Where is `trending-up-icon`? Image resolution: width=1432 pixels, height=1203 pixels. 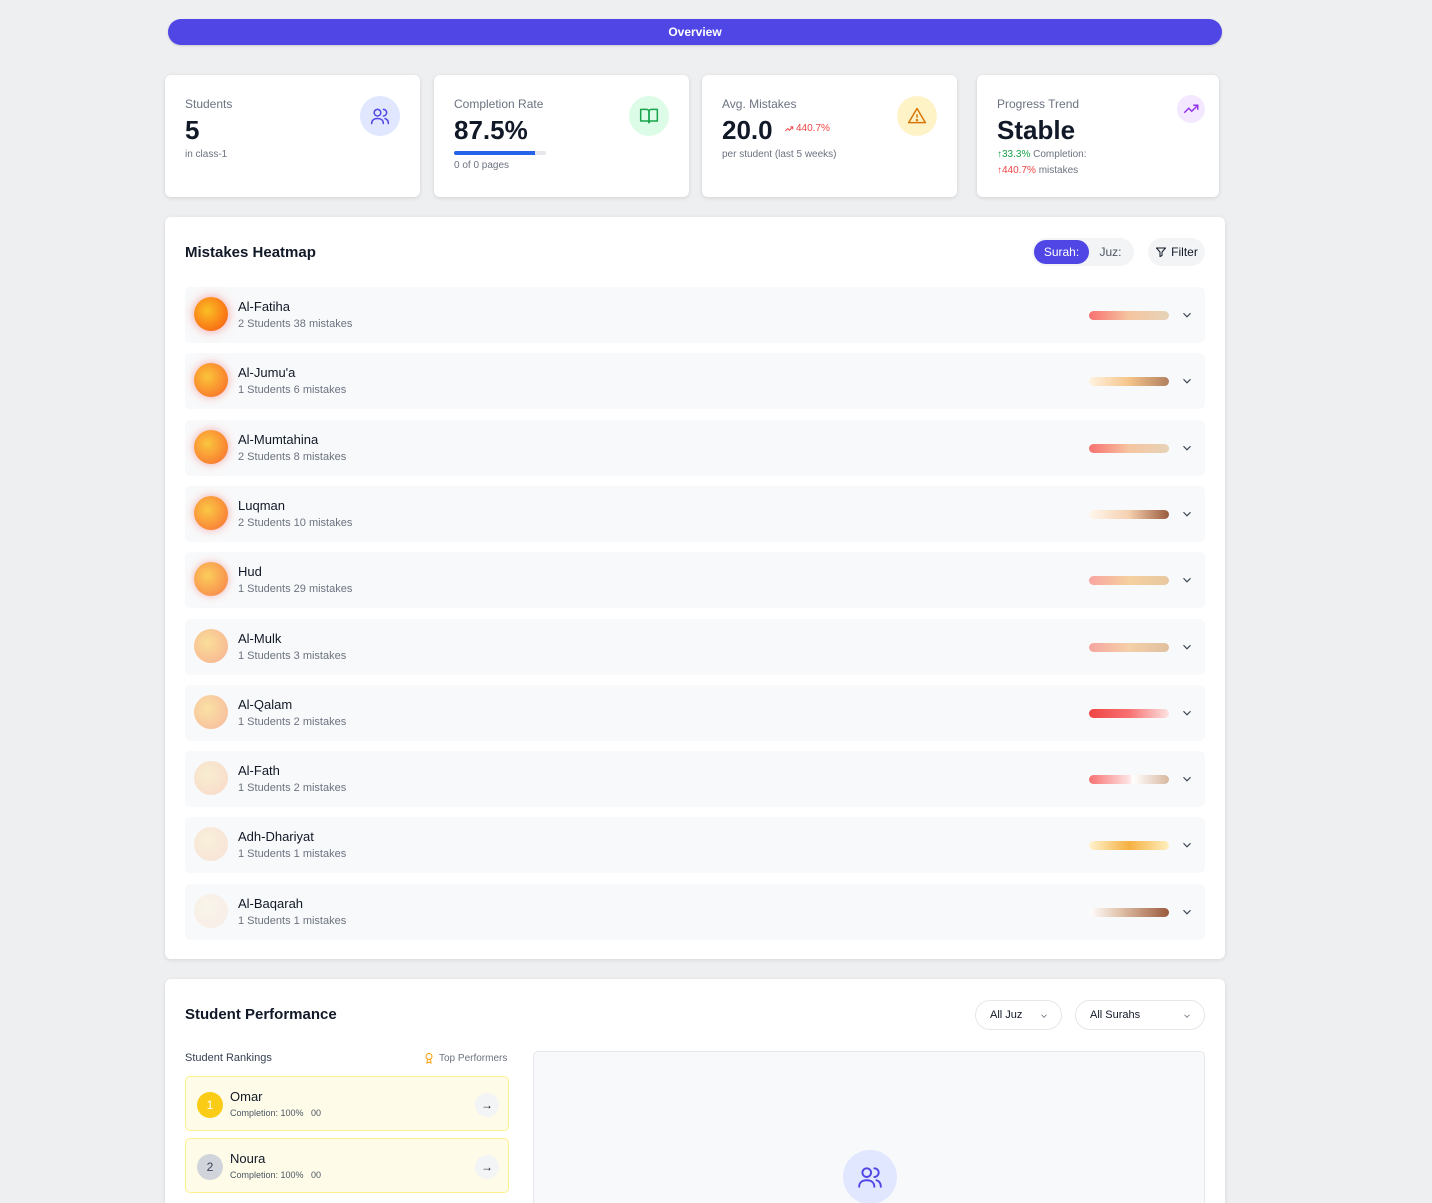 trending-up-icon is located at coordinates (1191, 109).